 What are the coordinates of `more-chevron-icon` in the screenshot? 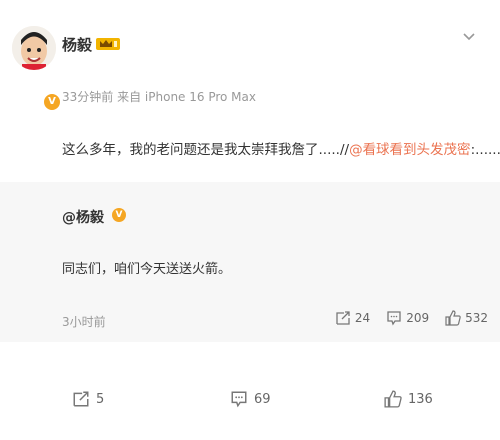 It's located at (469, 37).